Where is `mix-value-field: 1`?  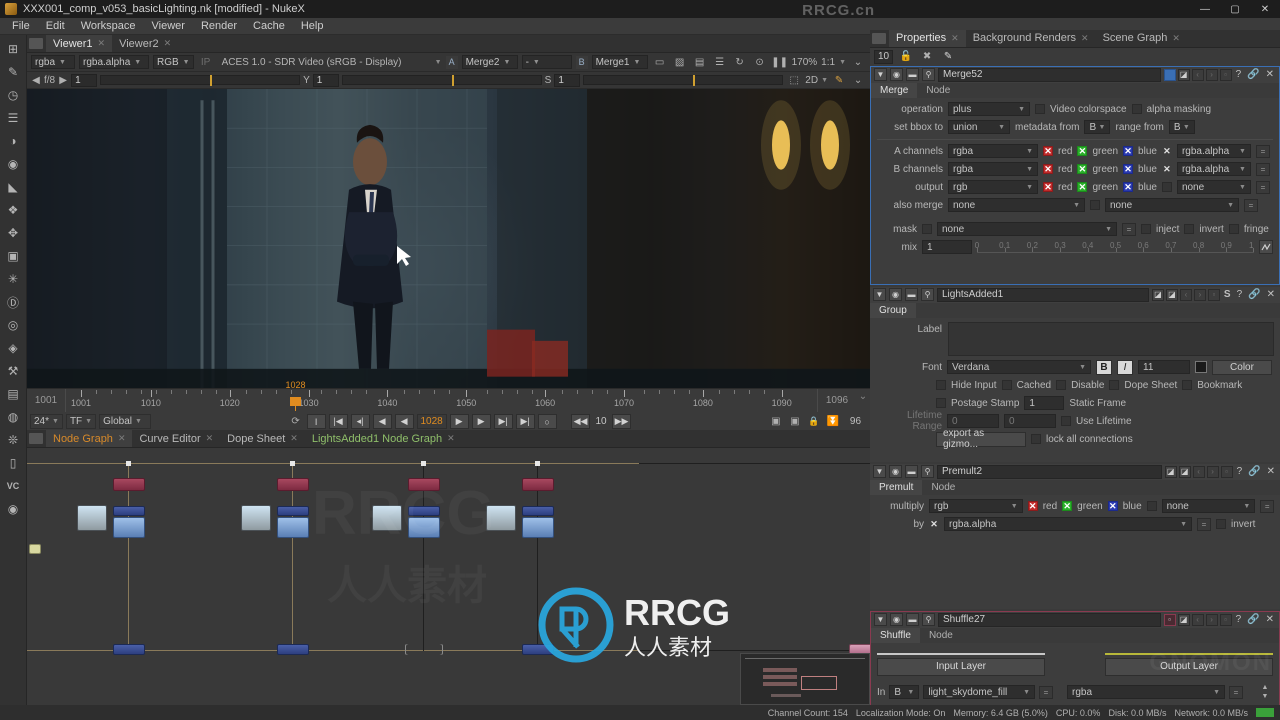
mix-value-field: 1 is located at coordinates (947, 247).